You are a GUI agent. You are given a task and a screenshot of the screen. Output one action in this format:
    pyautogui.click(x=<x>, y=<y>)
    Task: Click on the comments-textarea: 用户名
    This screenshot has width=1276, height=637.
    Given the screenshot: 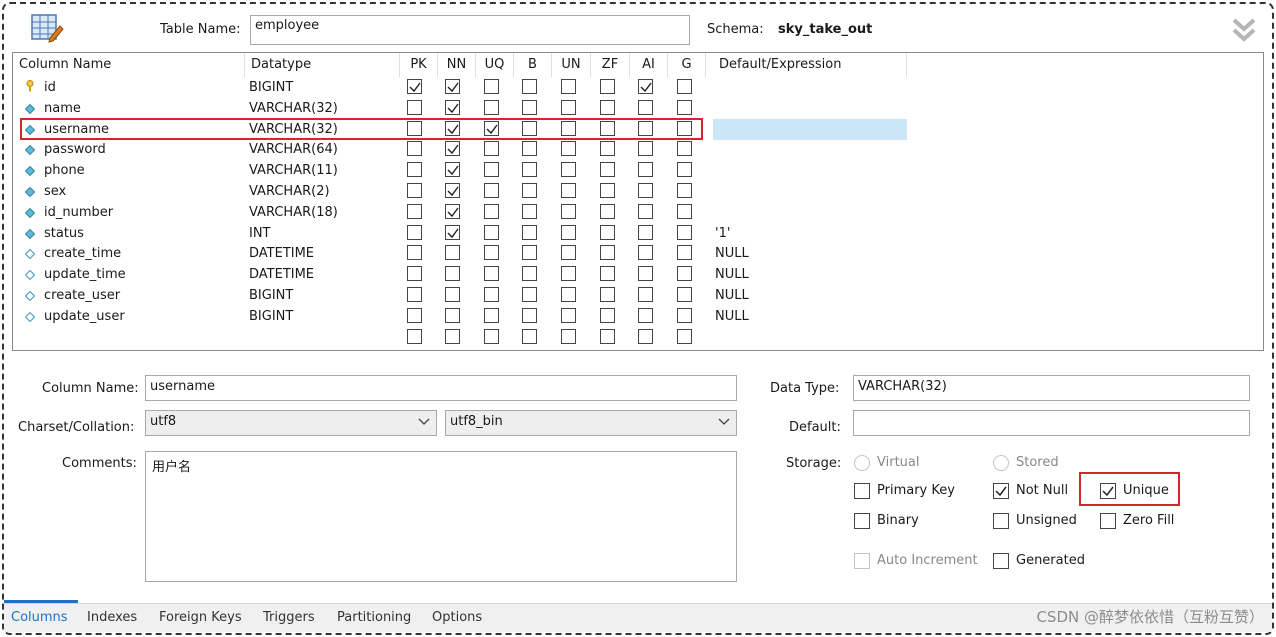 What is the action you would take?
    pyautogui.click(x=441, y=516)
    